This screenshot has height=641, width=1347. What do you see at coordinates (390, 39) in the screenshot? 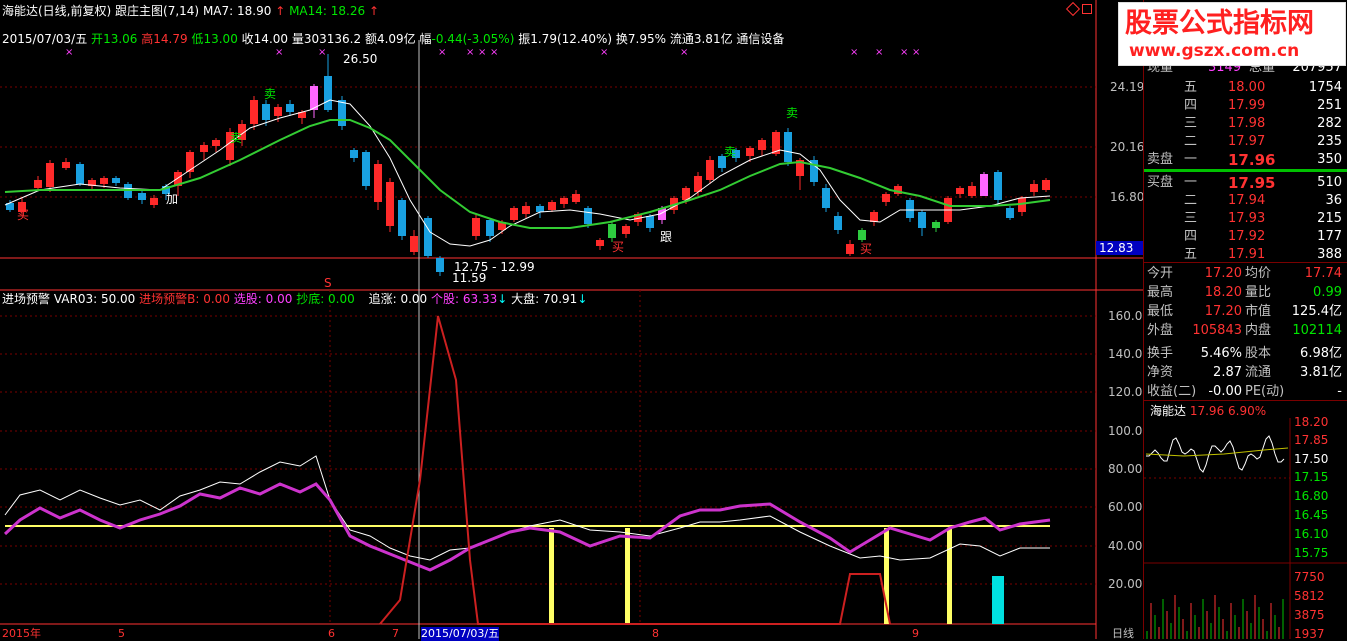
I see `amount-value: 额4.09亿` at bounding box center [390, 39].